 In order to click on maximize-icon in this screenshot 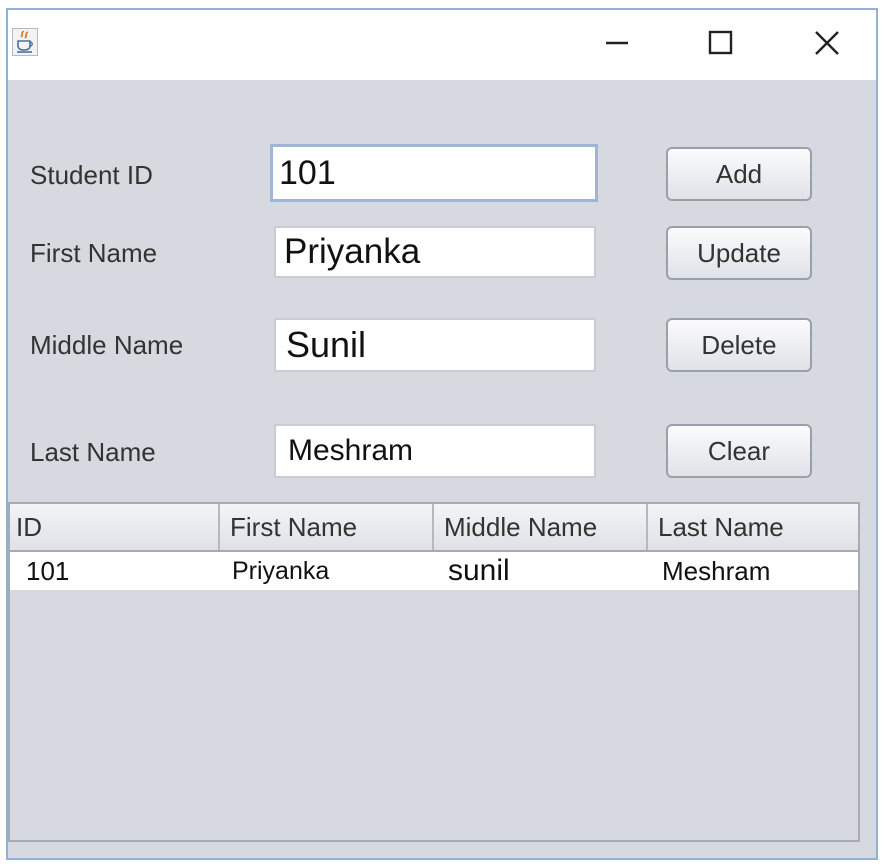, I will do `click(720, 42)`.